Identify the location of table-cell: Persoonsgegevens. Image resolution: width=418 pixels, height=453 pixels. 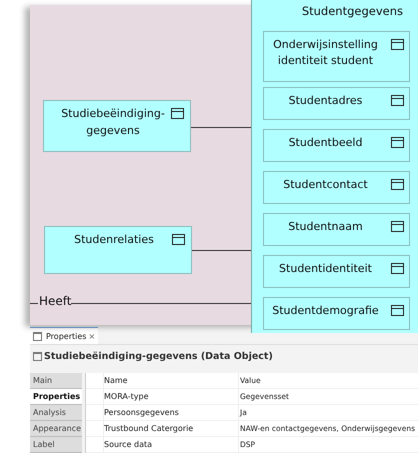
(170, 412).